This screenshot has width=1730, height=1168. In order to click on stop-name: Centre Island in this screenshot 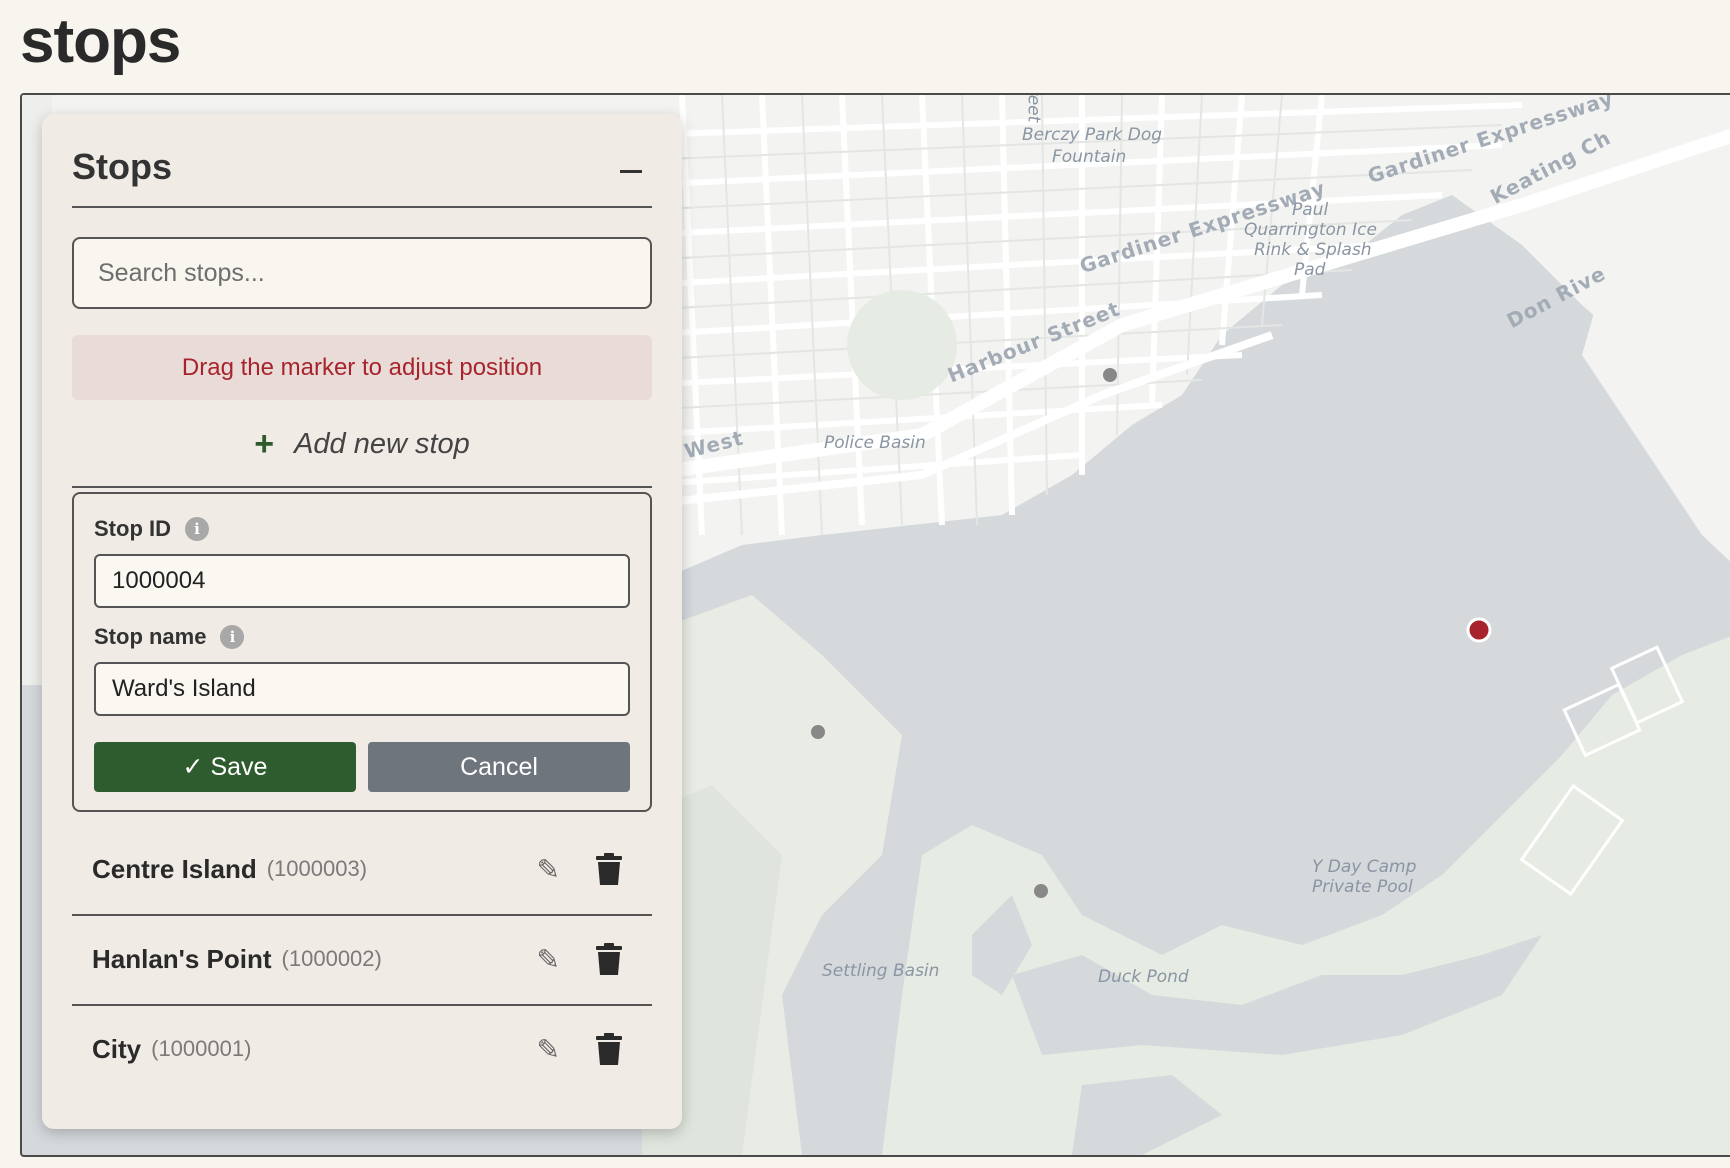, I will do `click(174, 868)`.